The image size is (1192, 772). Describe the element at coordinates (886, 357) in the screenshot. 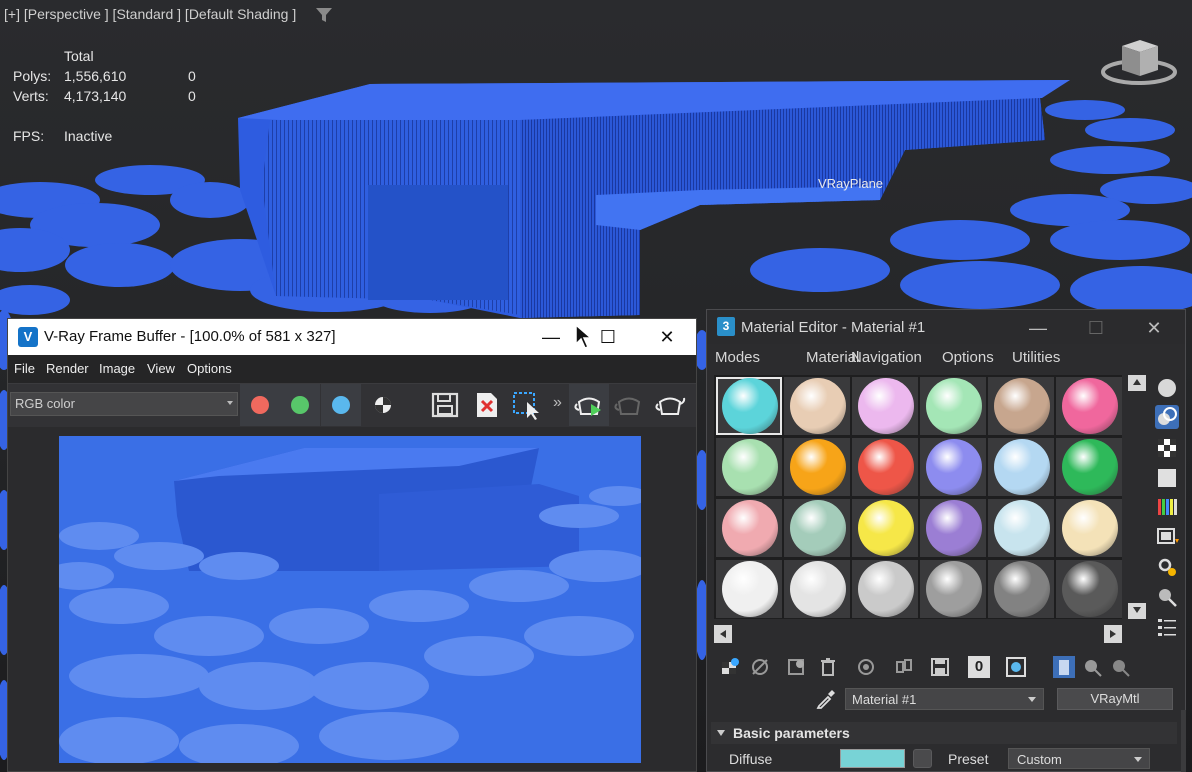

I see `menu-navigation: Navigation` at that location.